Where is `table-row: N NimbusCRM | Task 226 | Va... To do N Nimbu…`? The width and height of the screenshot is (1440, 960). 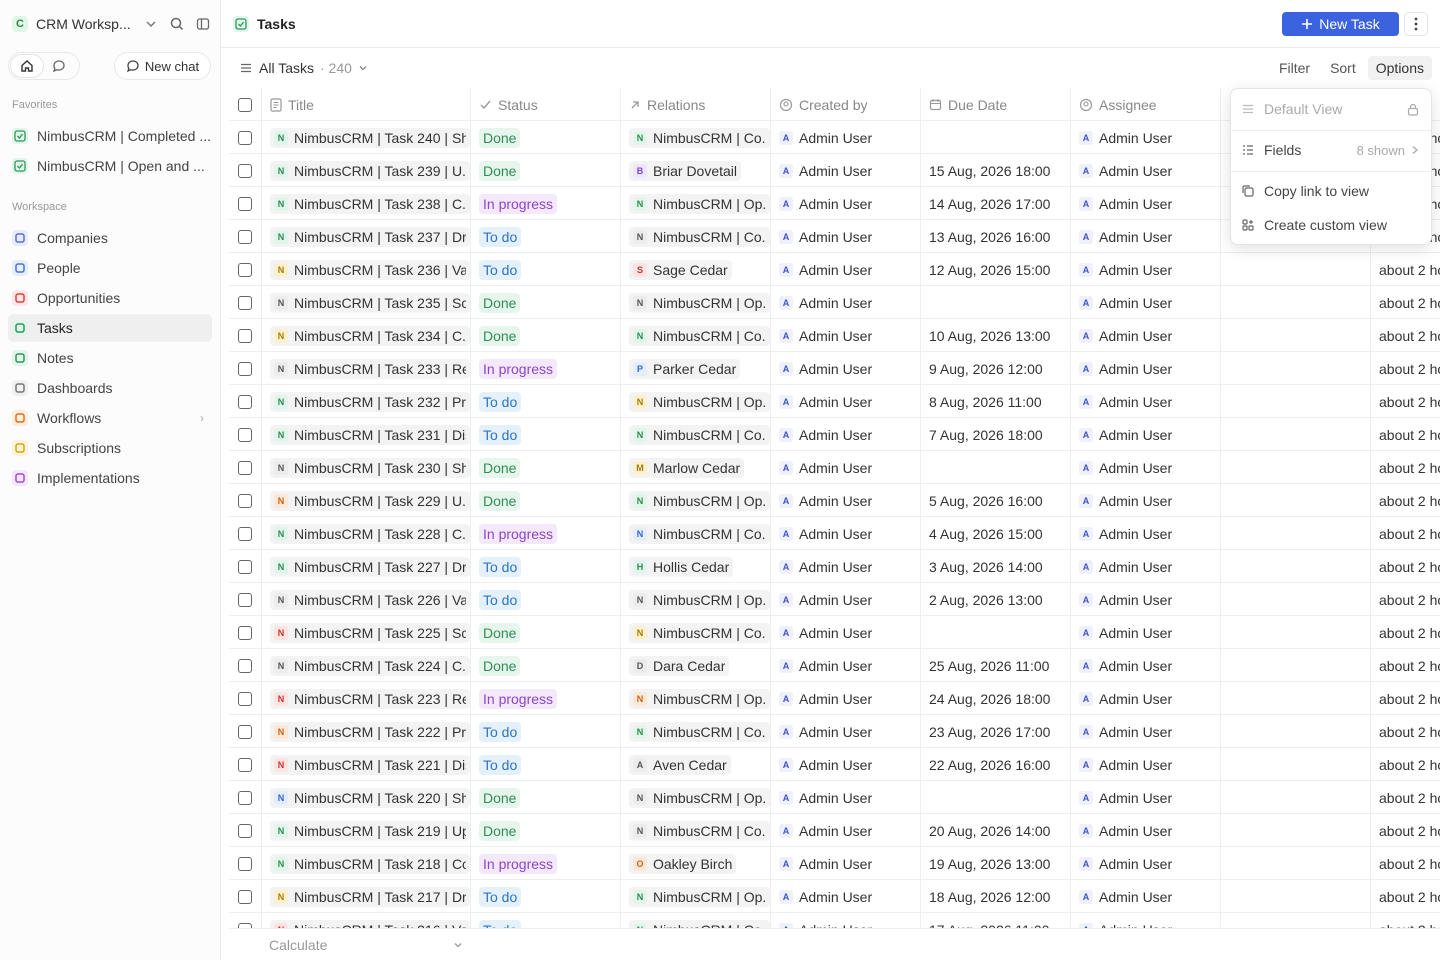 table-row: N NimbusCRM | Task 226 | Va... To do N Nimbu… is located at coordinates (834, 599).